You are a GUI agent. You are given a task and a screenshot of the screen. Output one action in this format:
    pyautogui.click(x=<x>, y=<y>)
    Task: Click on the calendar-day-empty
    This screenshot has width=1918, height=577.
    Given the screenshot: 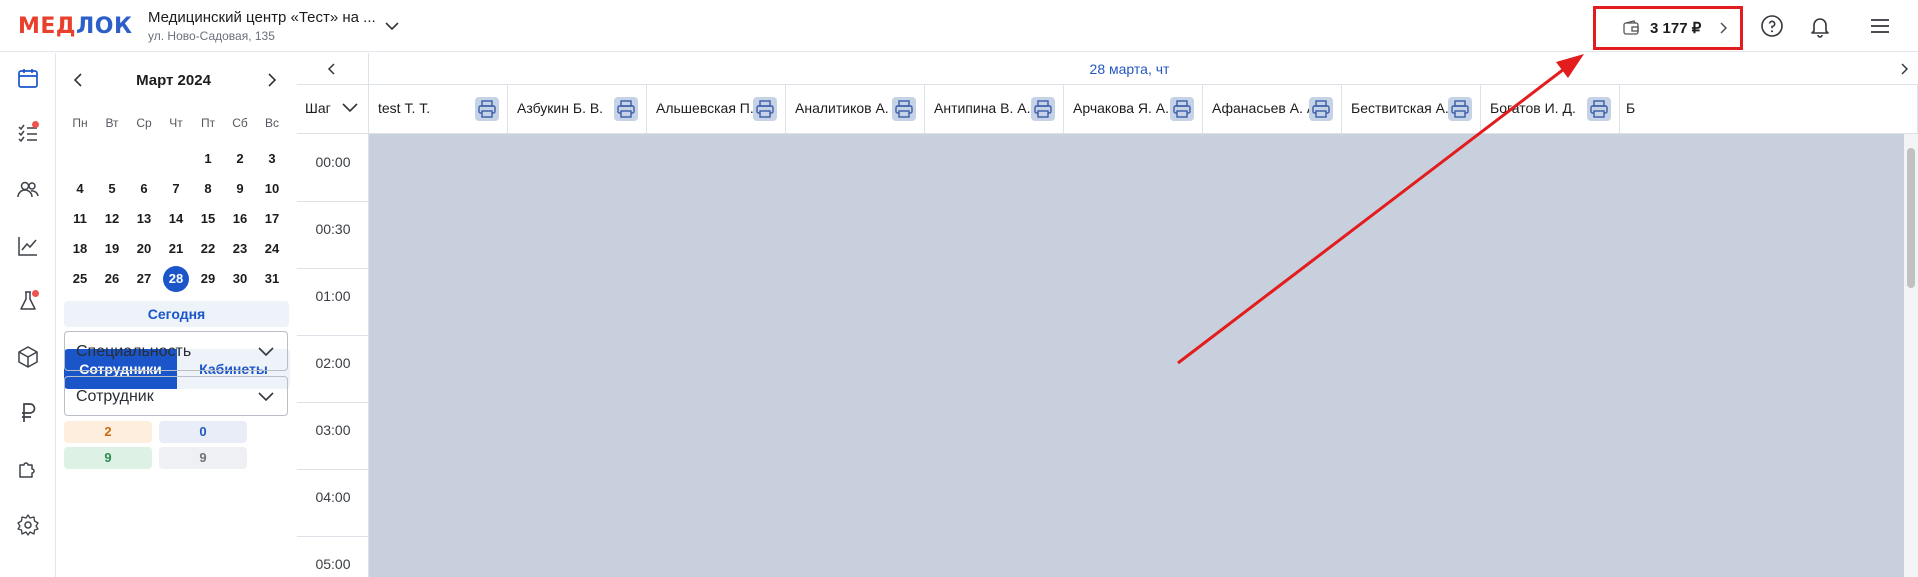 What is the action you would take?
    pyautogui.click(x=176, y=159)
    